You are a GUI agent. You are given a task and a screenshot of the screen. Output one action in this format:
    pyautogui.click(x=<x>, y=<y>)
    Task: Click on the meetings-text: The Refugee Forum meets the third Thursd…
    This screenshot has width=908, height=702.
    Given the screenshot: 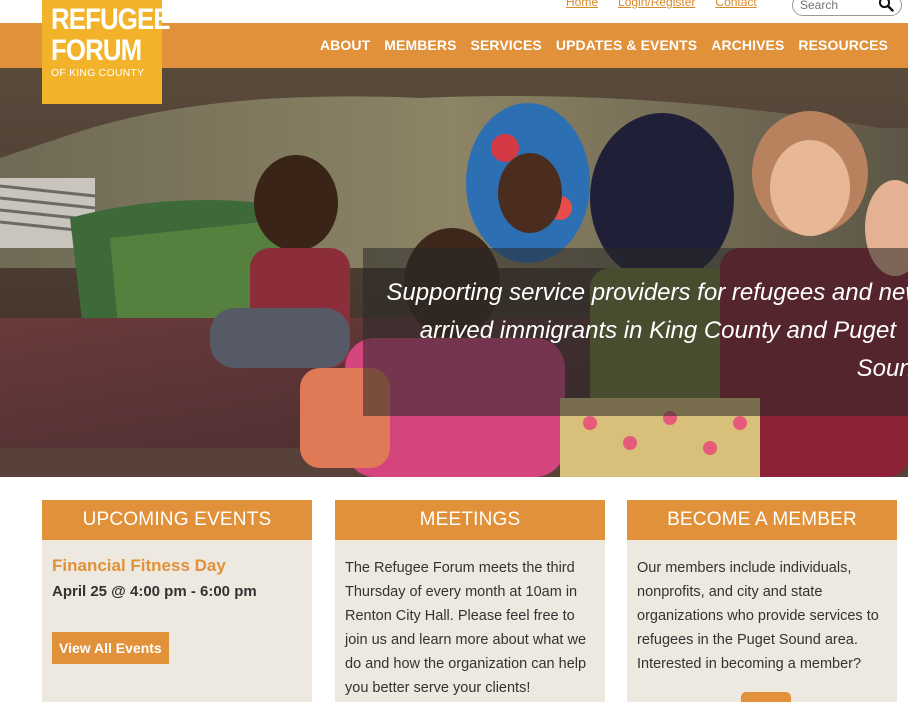 What is the action you would take?
    pyautogui.click(x=466, y=628)
    